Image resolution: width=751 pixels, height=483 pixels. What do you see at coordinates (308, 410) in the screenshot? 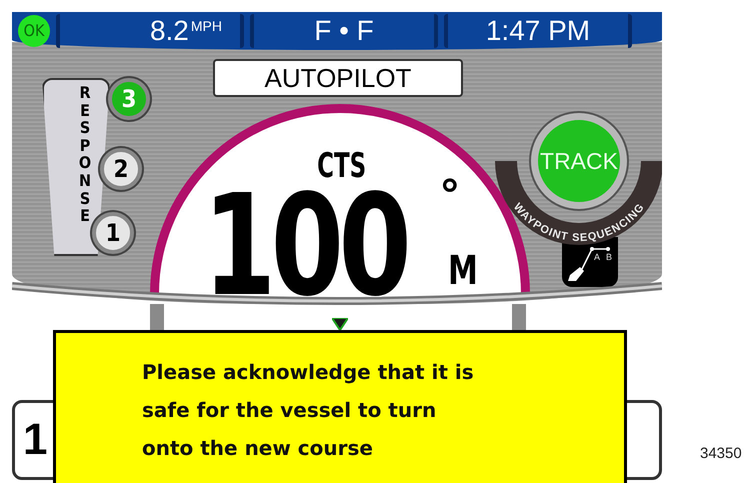
I see `dialog-message: Please acknowledge that it is safe for the vessel to turn onto the new course` at bounding box center [308, 410].